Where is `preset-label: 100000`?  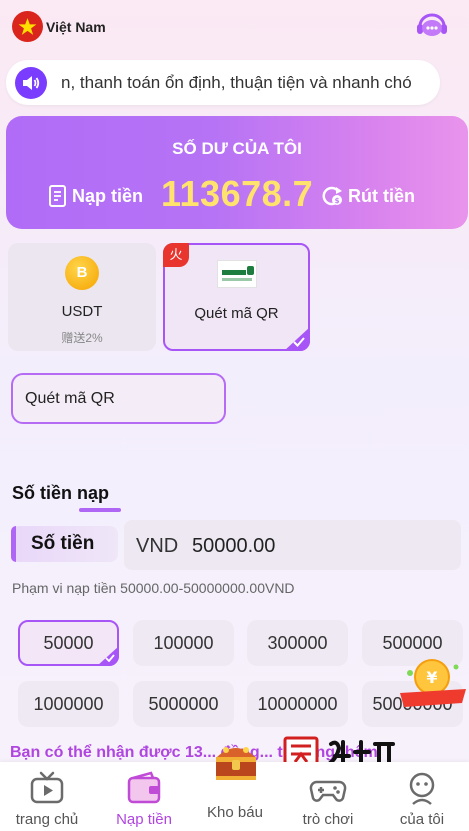
preset-label: 100000 is located at coordinates (183, 643).